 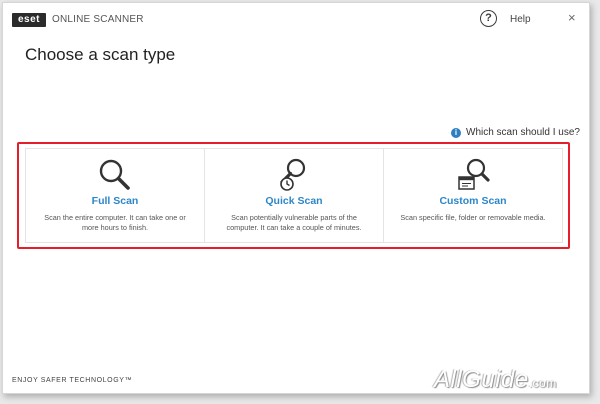 I want to click on watermark-tld: .com, so click(x=542, y=383).